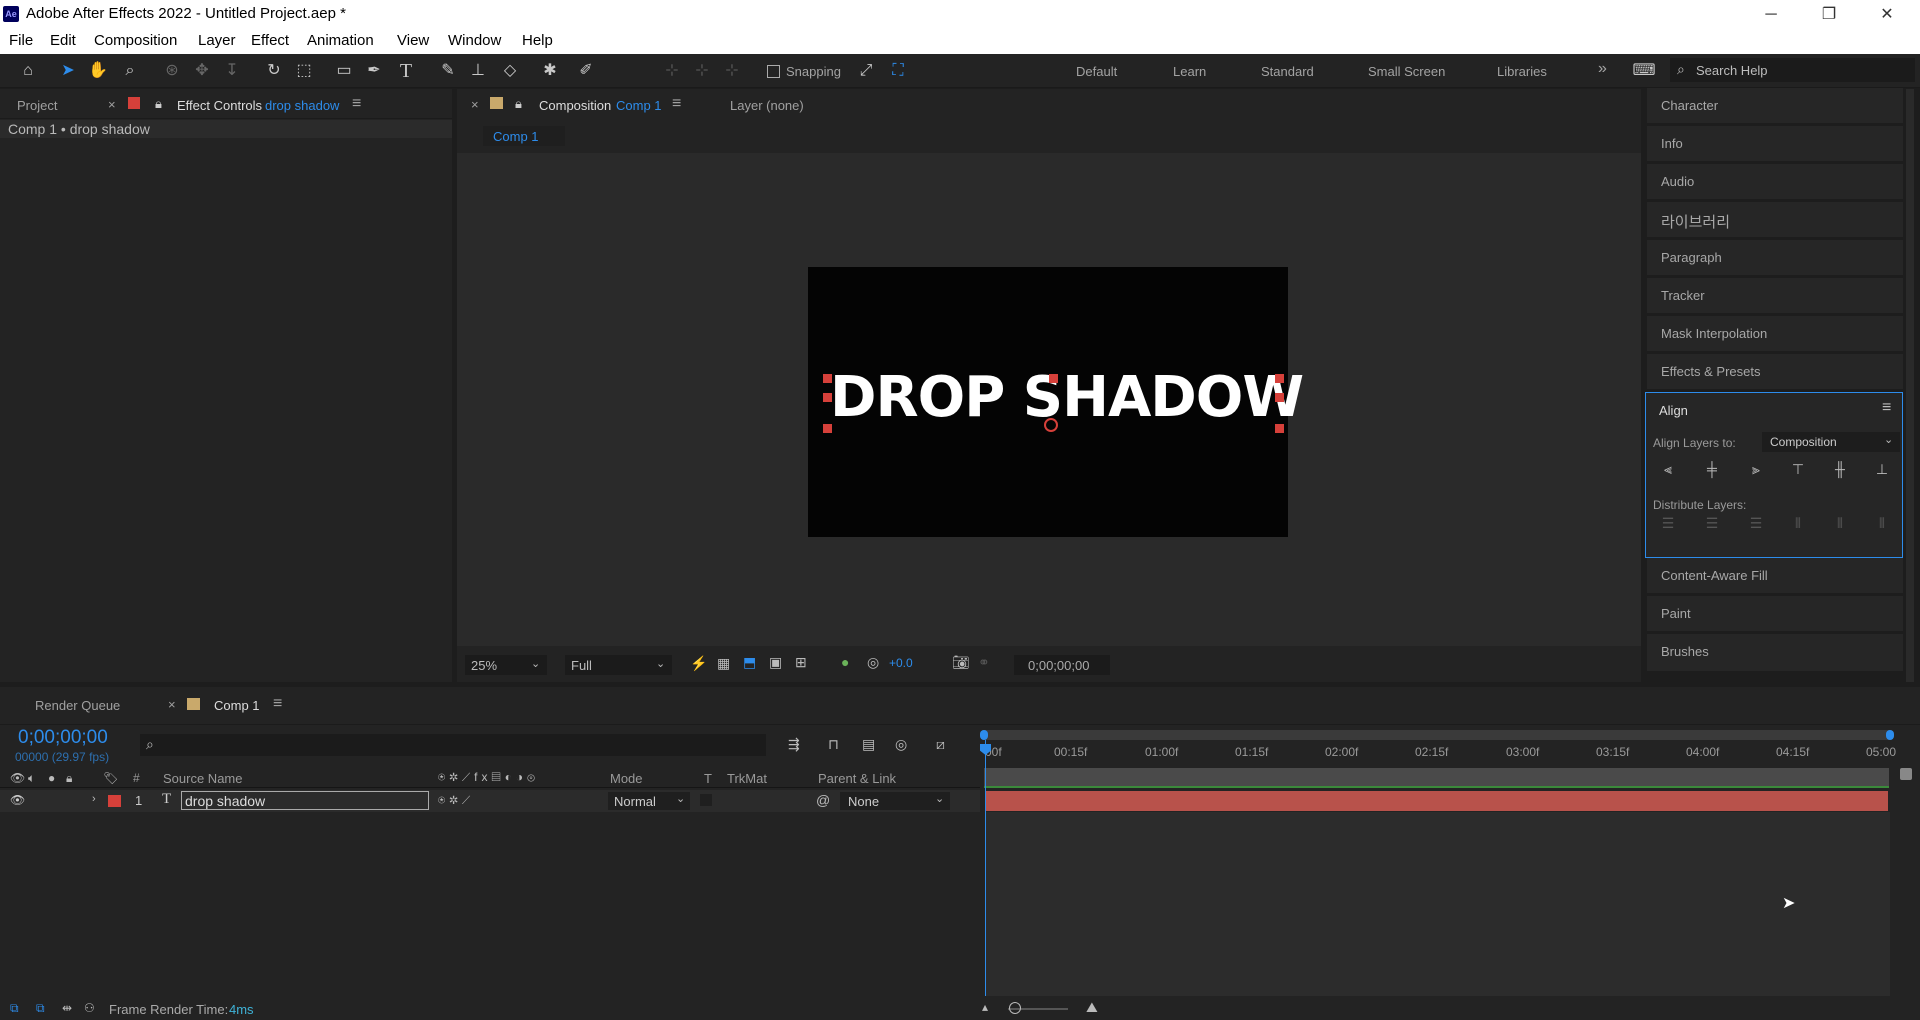  Describe the element at coordinates (823, 800) in the screenshot. I see `pick-whip-icon: @` at that location.